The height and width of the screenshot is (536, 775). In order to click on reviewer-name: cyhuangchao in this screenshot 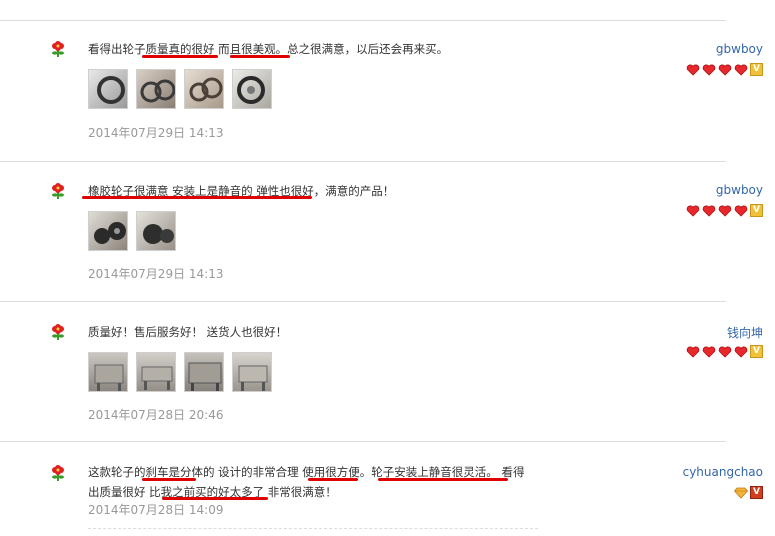, I will do `click(723, 472)`.